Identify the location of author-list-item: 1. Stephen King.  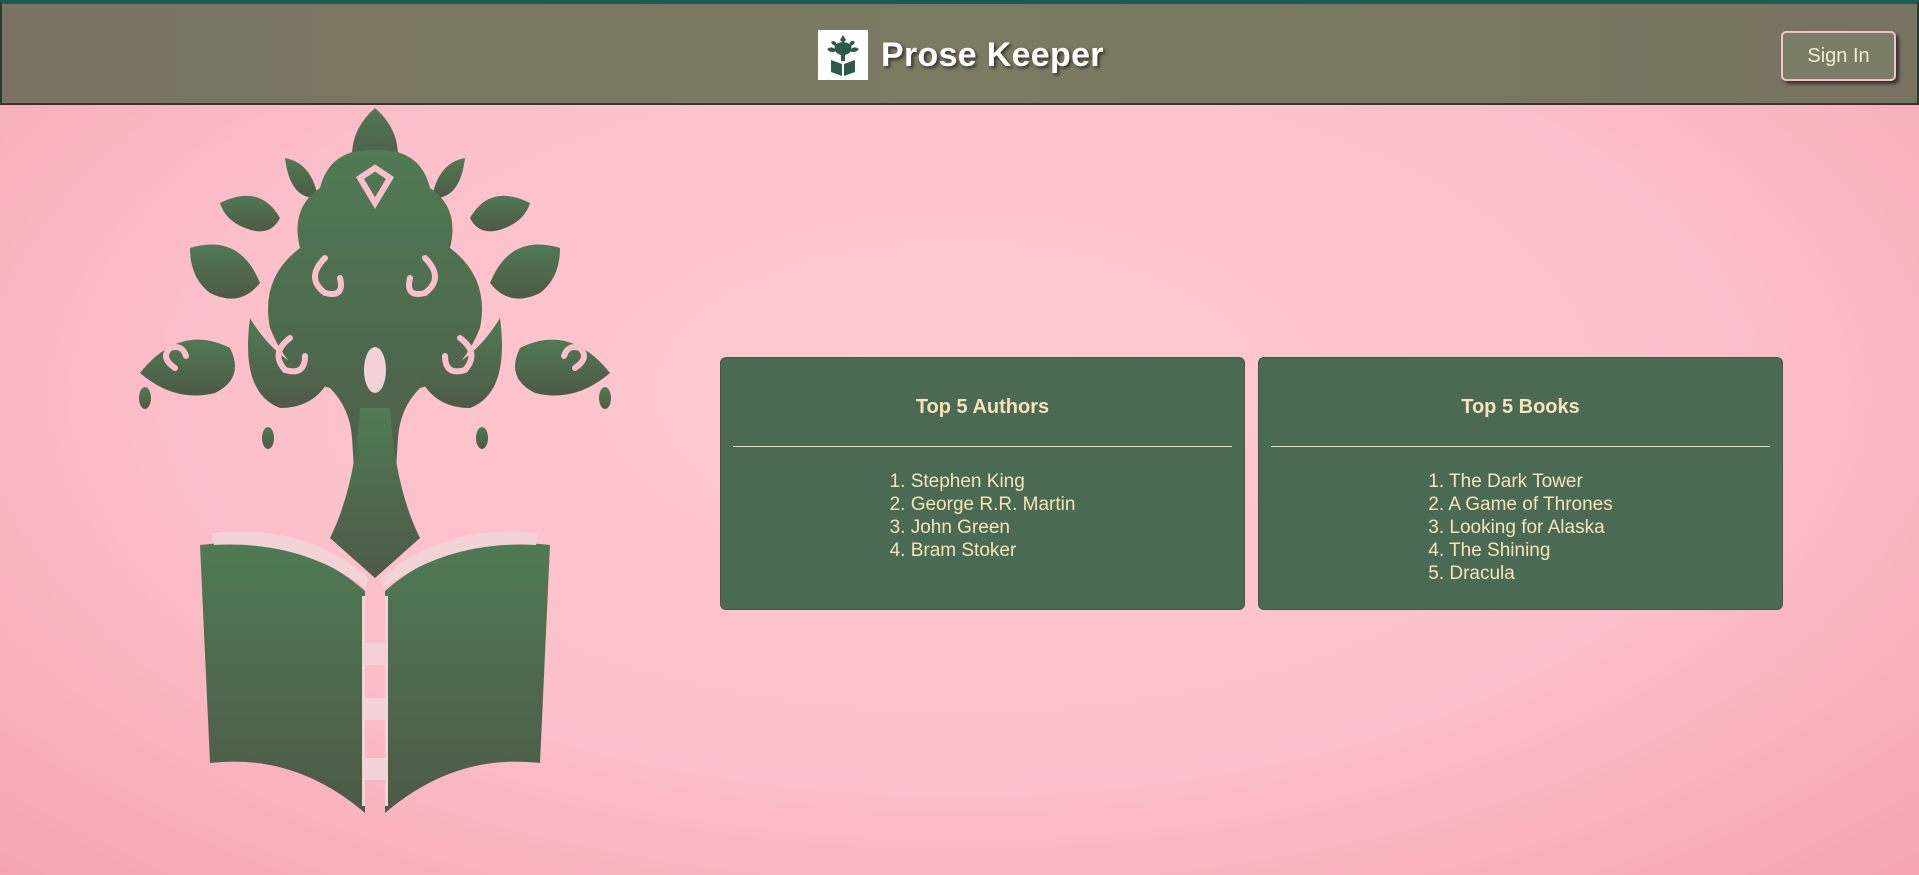
(983, 481).